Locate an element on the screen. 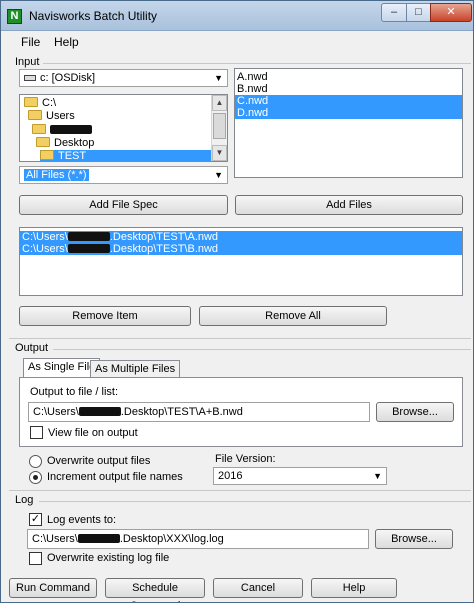 The height and width of the screenshot is (603, 474). scroll-thumb is located at coordinates (219, 126).